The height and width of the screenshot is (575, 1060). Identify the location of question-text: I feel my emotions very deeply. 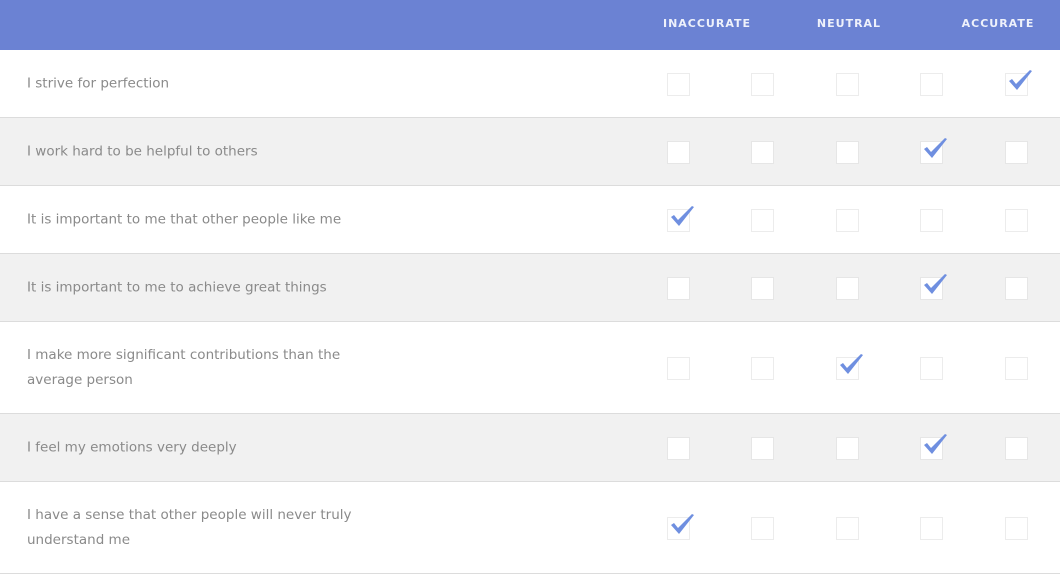
(132, 447).